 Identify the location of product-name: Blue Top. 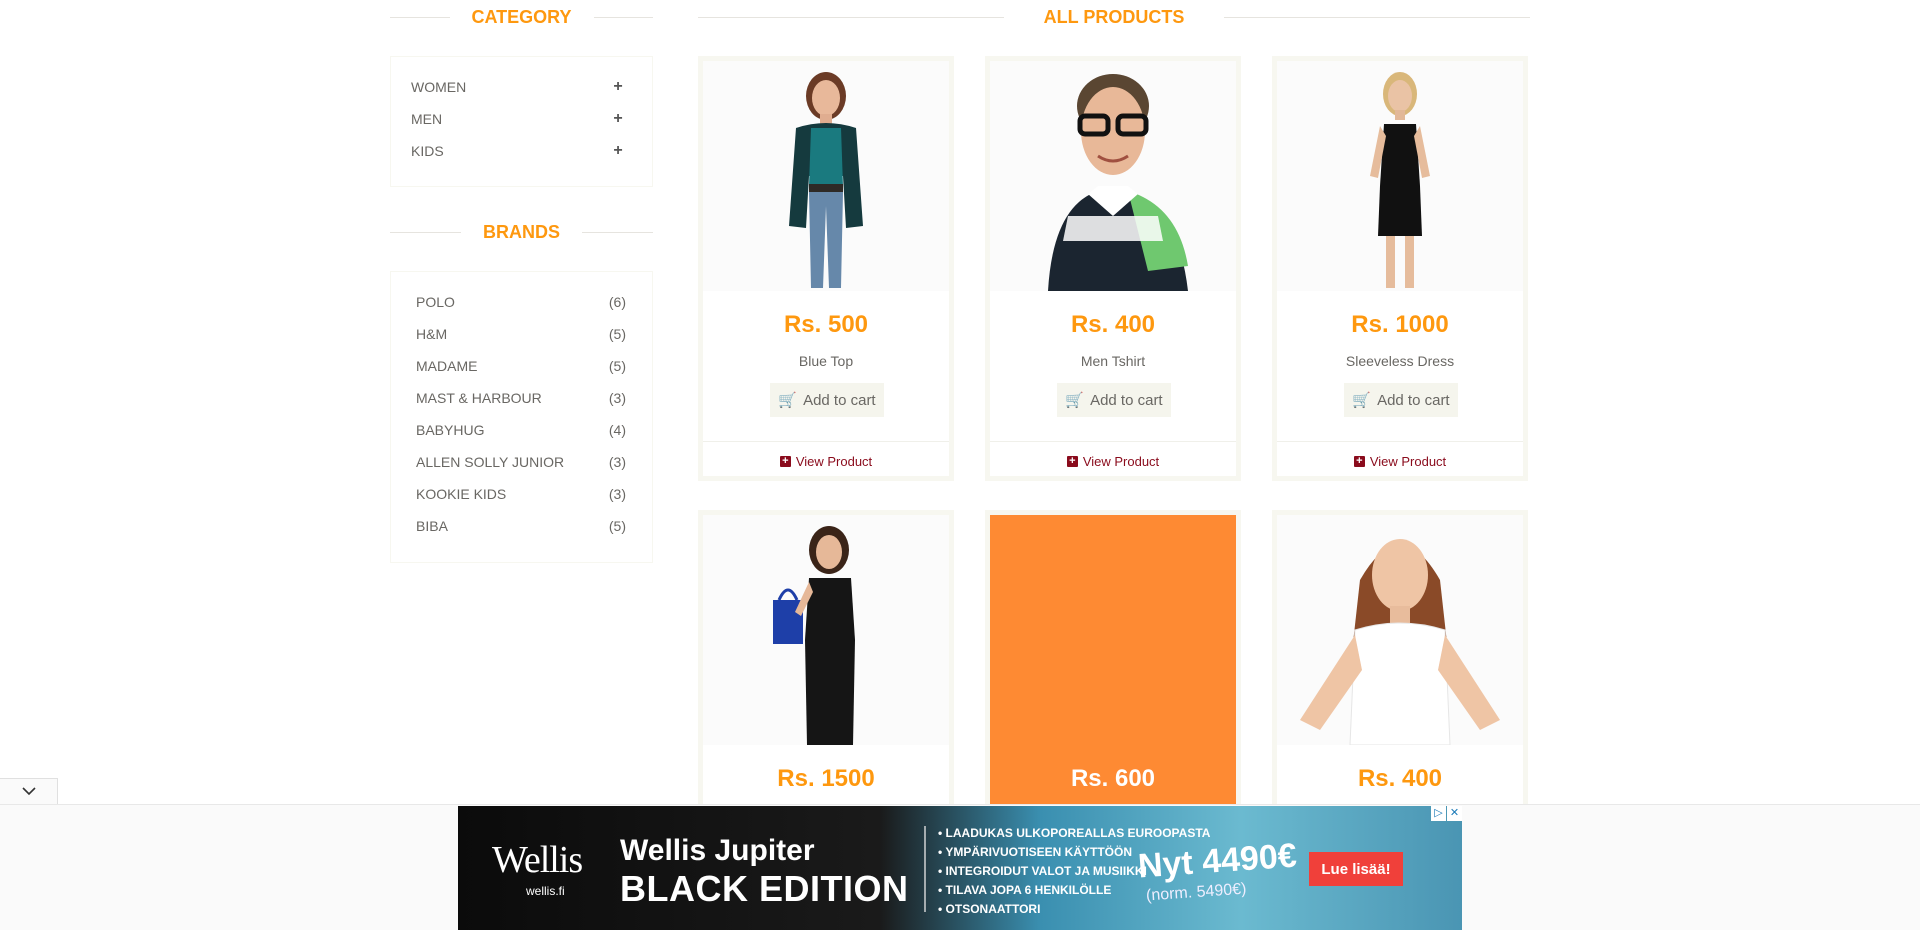
(826, 361).